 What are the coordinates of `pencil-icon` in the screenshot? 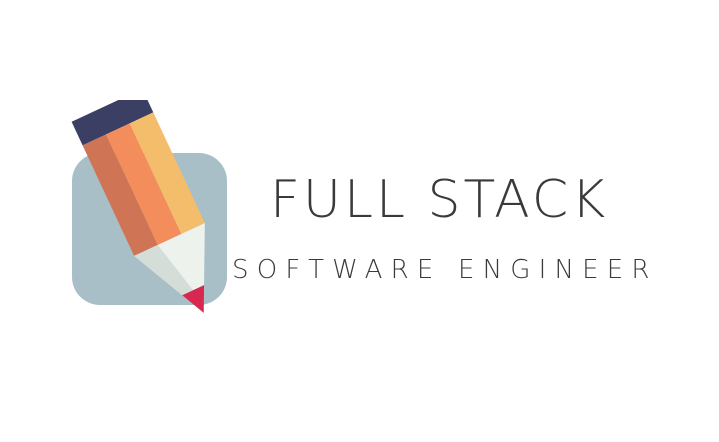 It's located at (149, 206).